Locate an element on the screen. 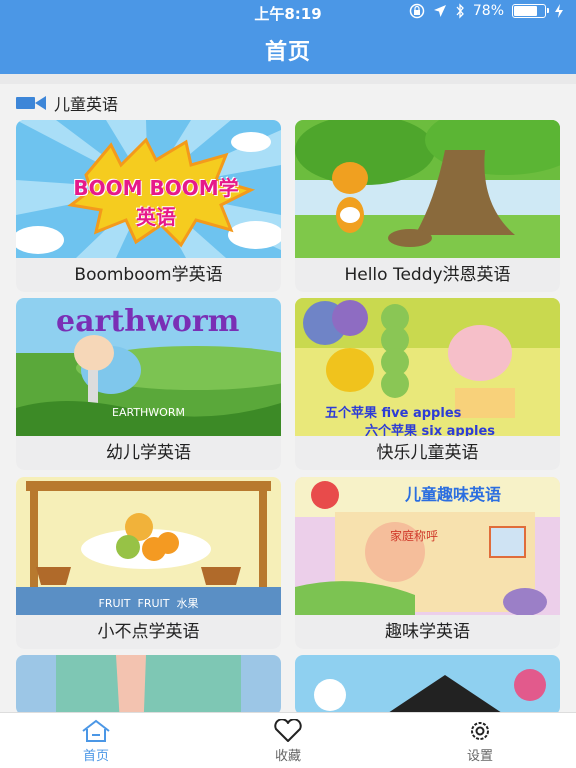 The width and height of the screenshot is (576, 768). battery-icon is located at coordinates (530, 11).